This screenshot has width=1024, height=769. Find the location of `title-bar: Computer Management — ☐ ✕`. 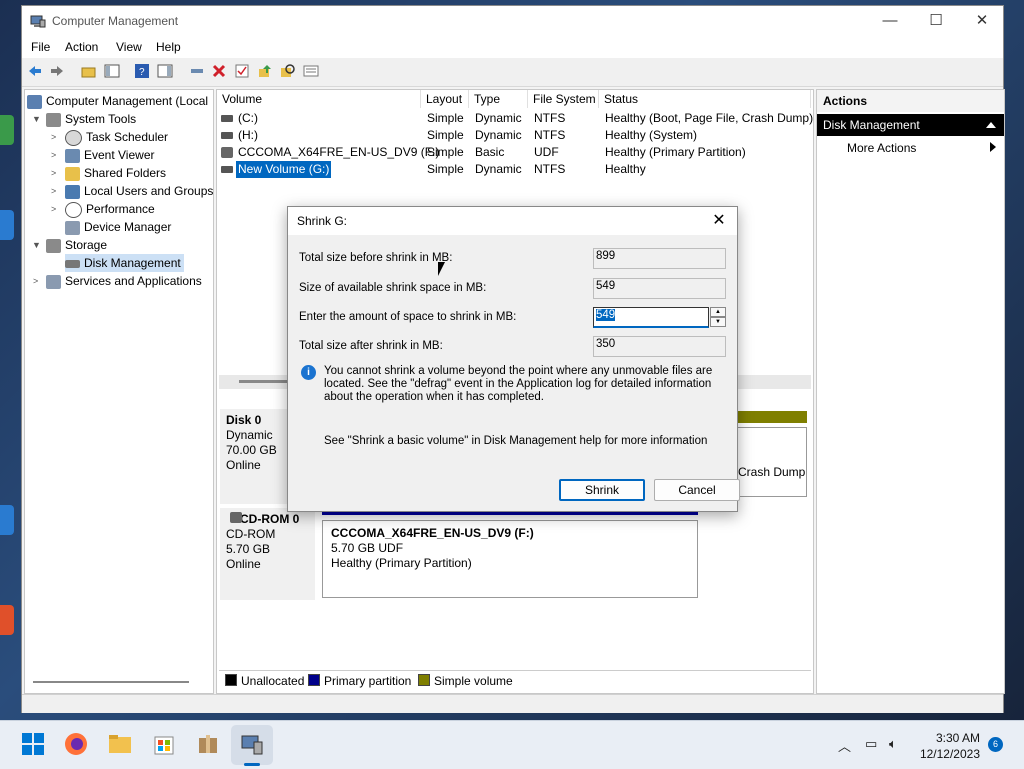

title-bar: Computer Management — ☐ ✕ is located at coordinates (512, 21).